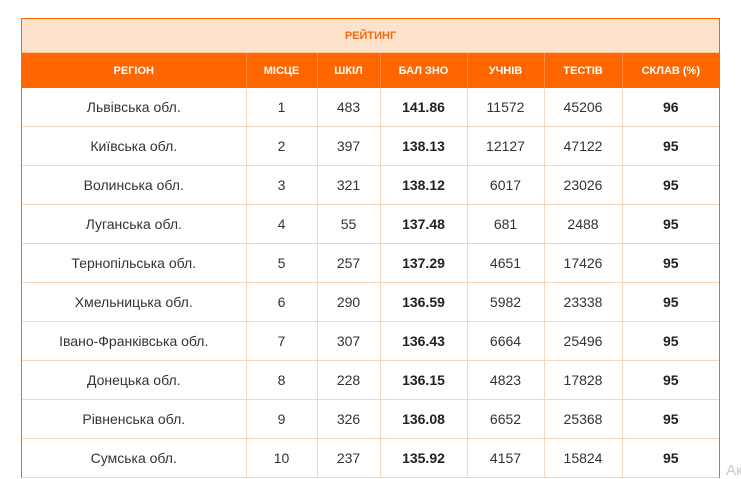 The width and height of the screenshot is (741, 479). Describe the element at coordinates (281, 224) in the screenshot. I see `cell-place: 4` at that location.